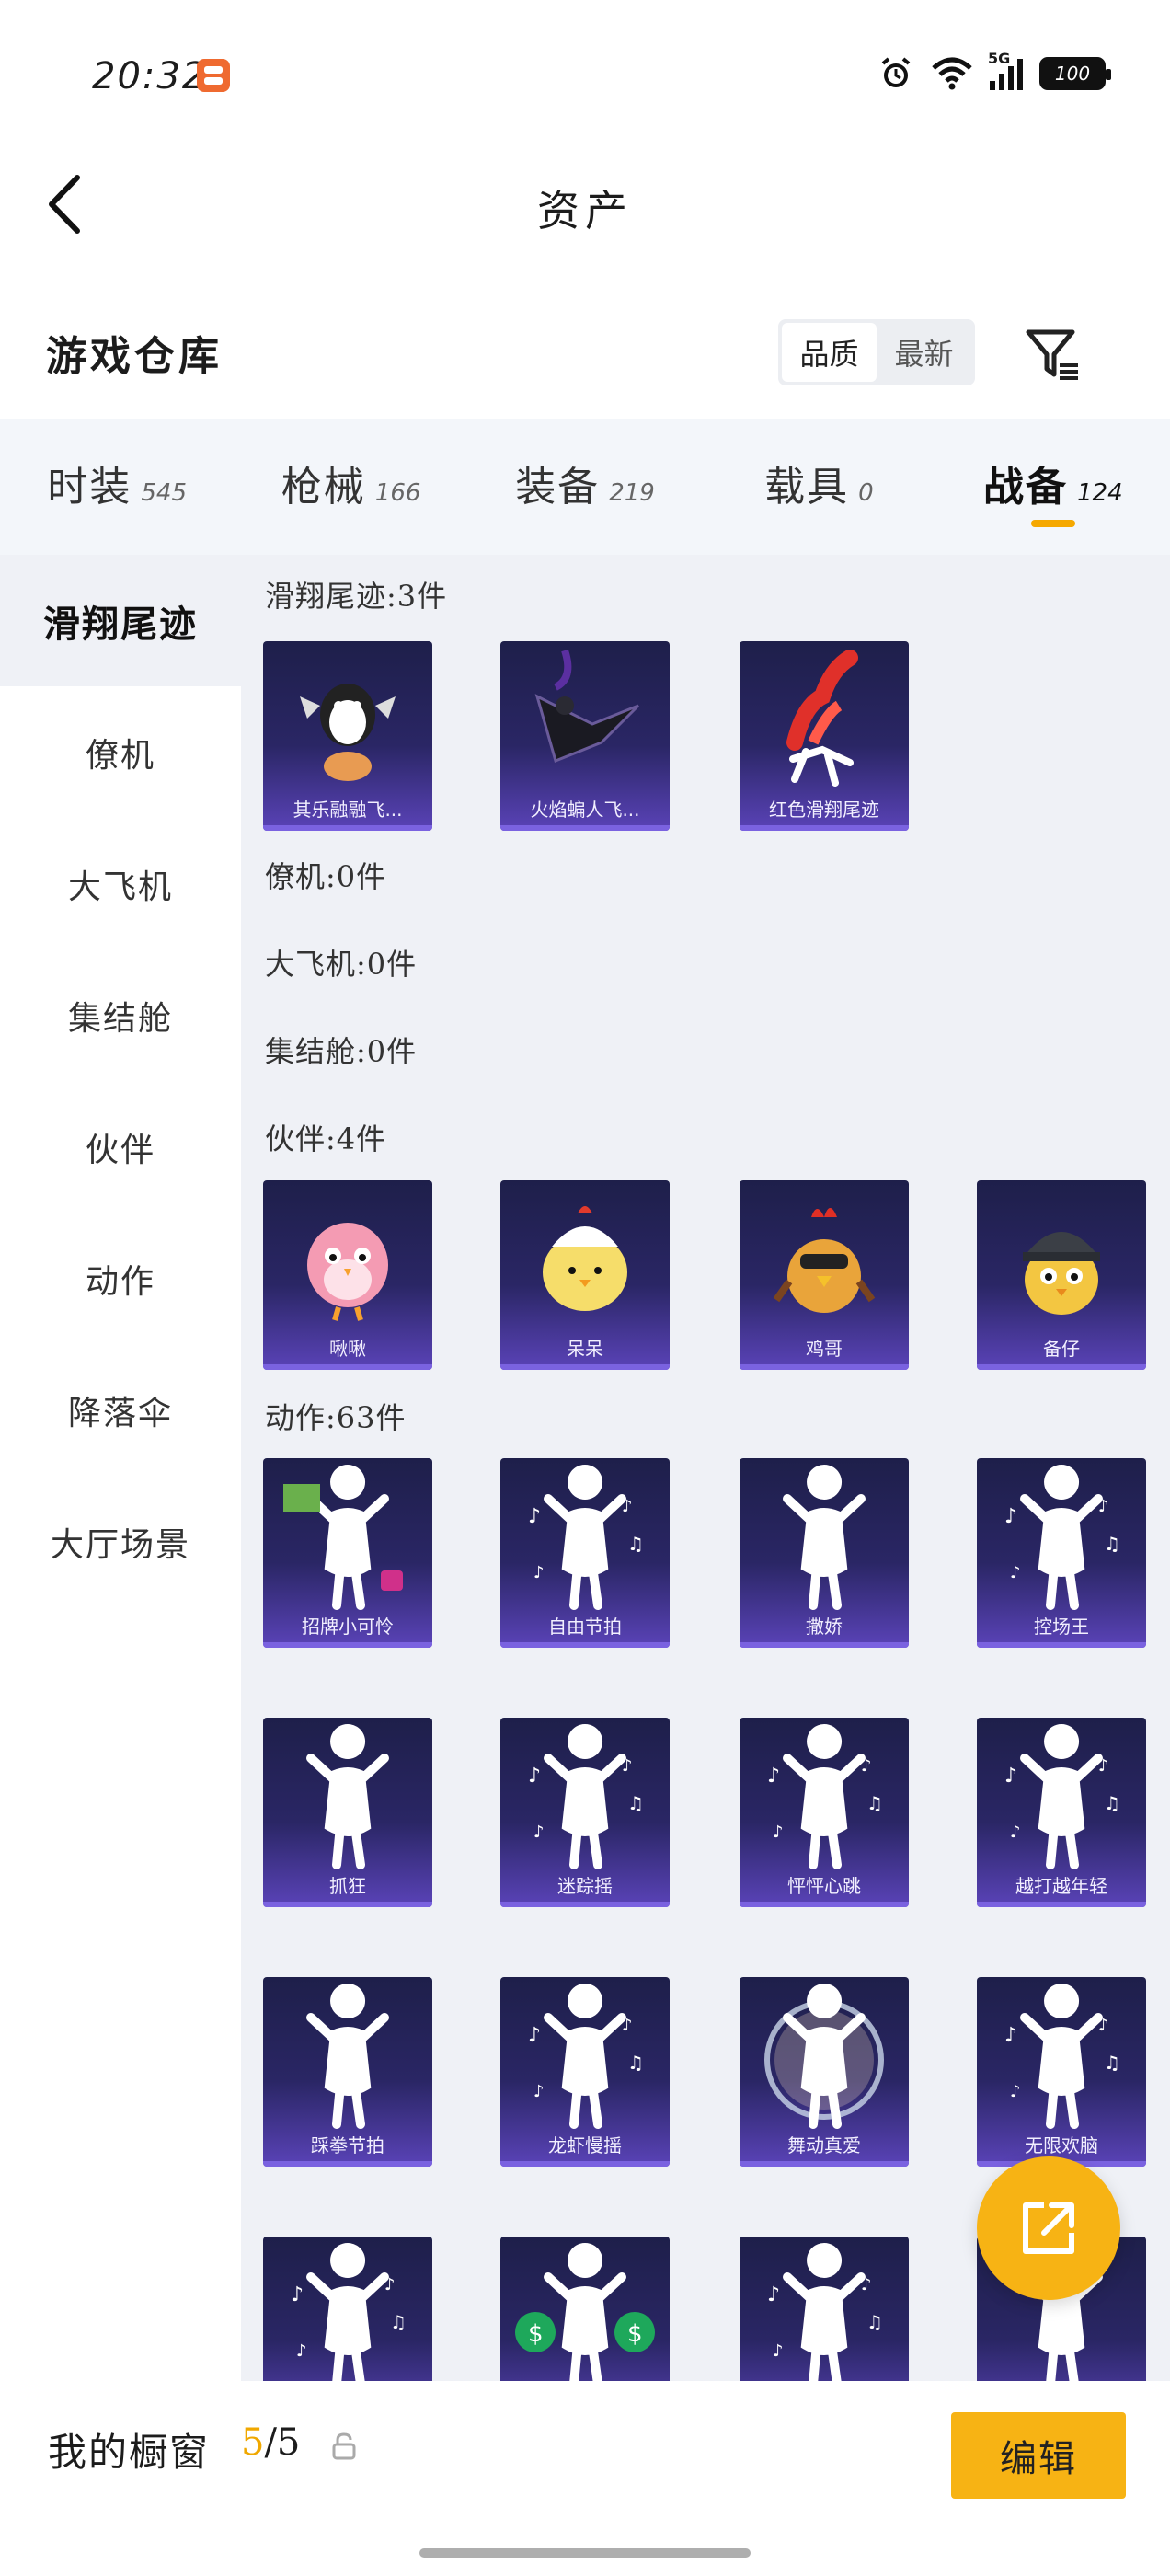 This screenshot has height=2576, width=1170. Describe the element at coordinates (120, 752) in the screenshot. I see `sidebar-item-wingman: 僚机` at that location.